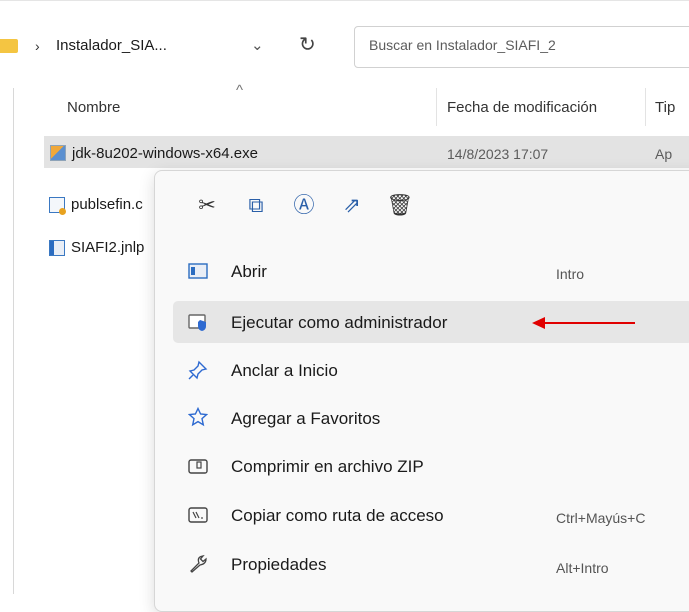 Image resolution: width=689 pixels, height=612 pixels. Describe the element at coordinates (198, 565) in the screenshot. I see `wrench-icon` at that location.